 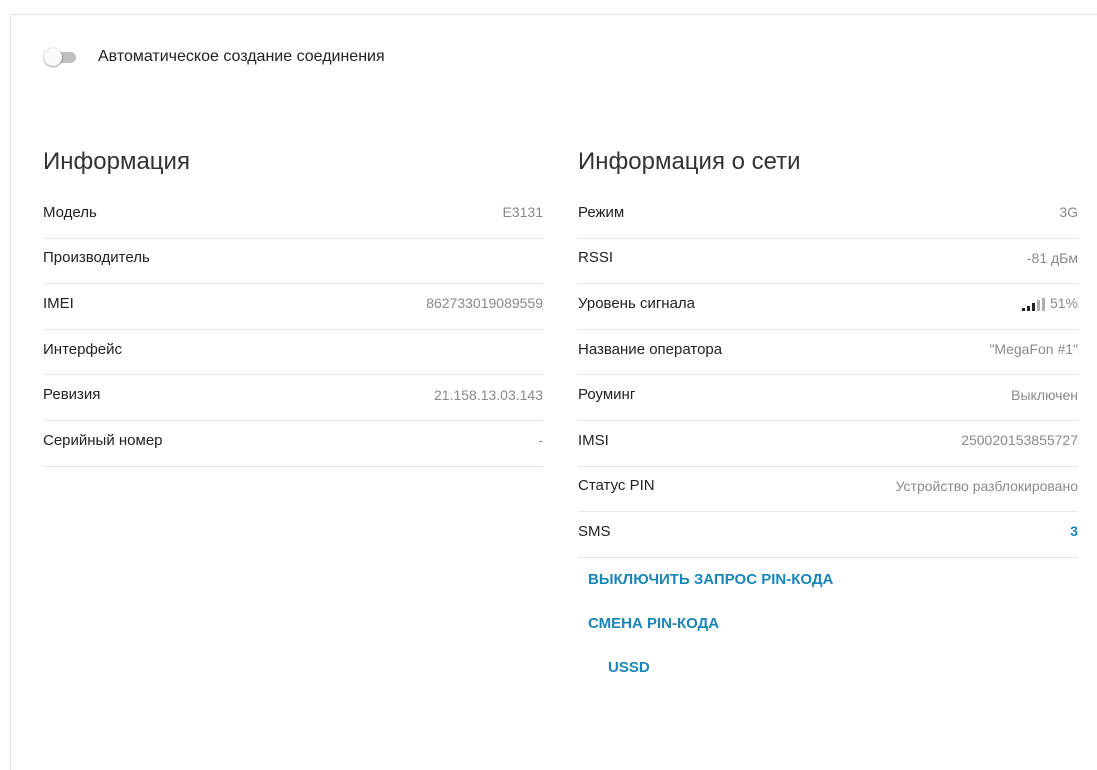 I want to click on row-key: IMEI, so click(x=58, y=303).